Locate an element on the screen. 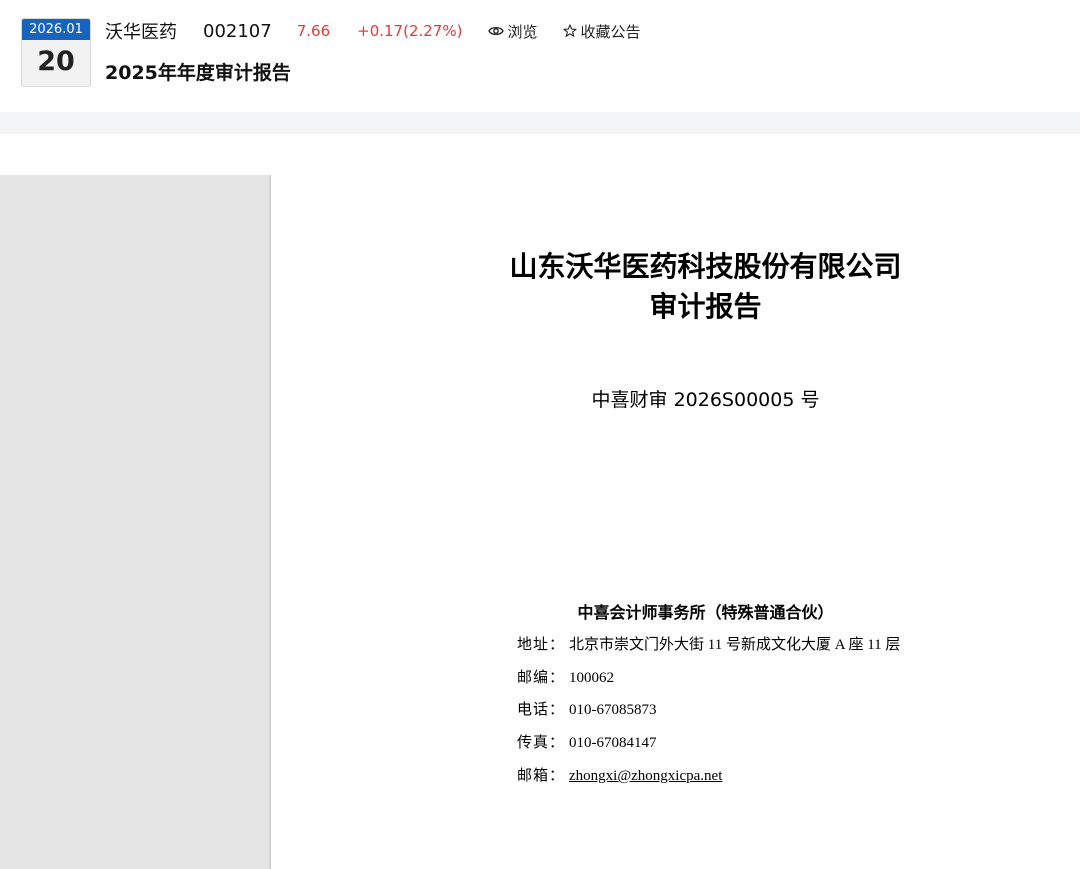  contact-postcode: 邮编： 100062 is located at coordinates (565, 676).